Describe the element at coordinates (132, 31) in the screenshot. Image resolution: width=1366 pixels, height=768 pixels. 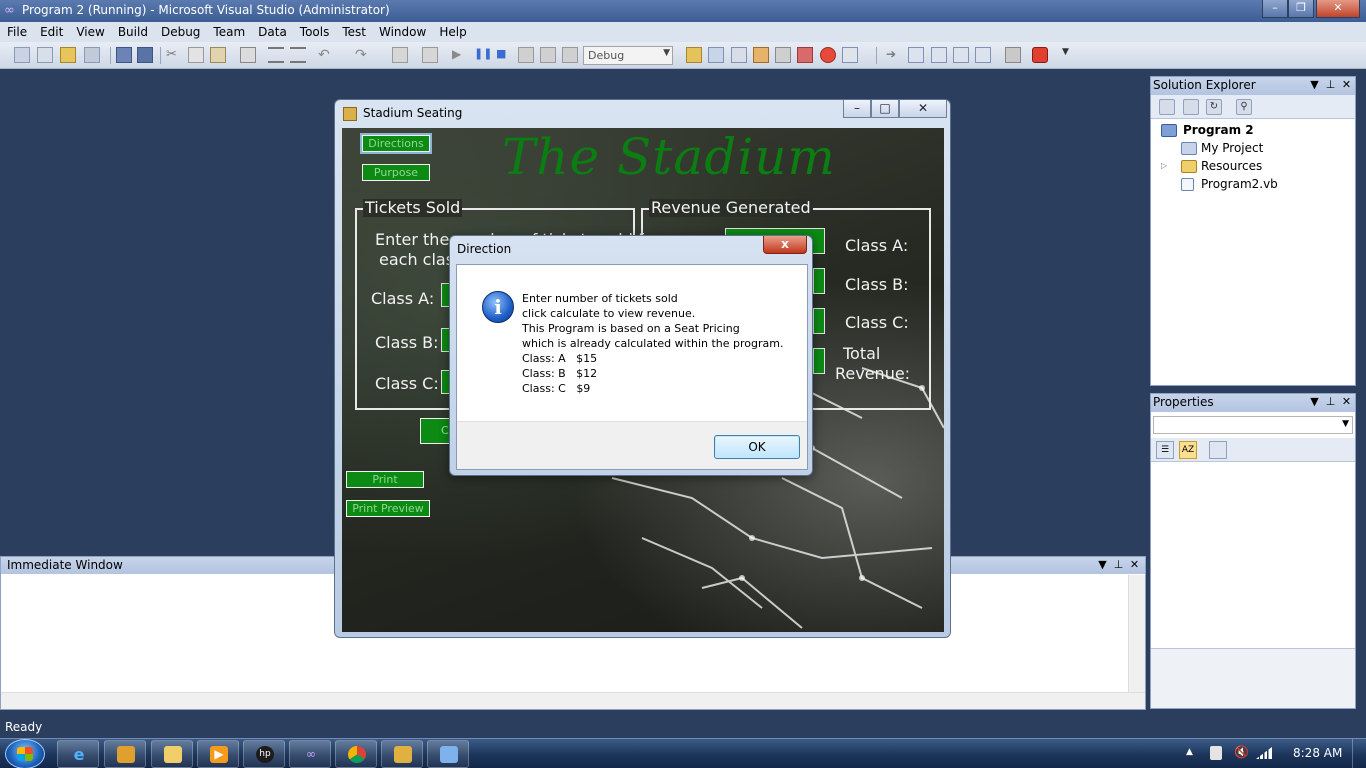
I see `menu-build: Build` at that location.